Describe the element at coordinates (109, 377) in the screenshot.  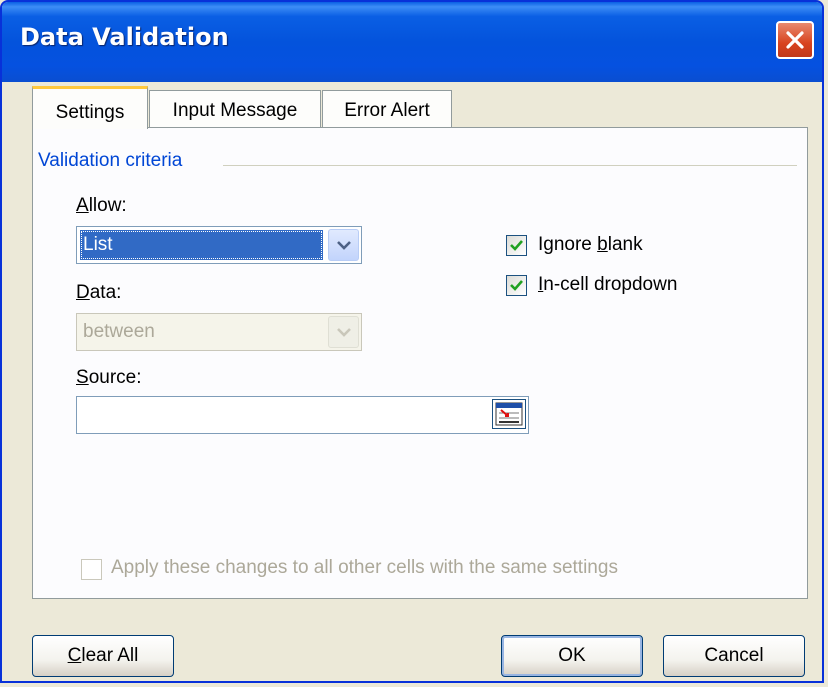
I see `source-label: Source:` at that location.